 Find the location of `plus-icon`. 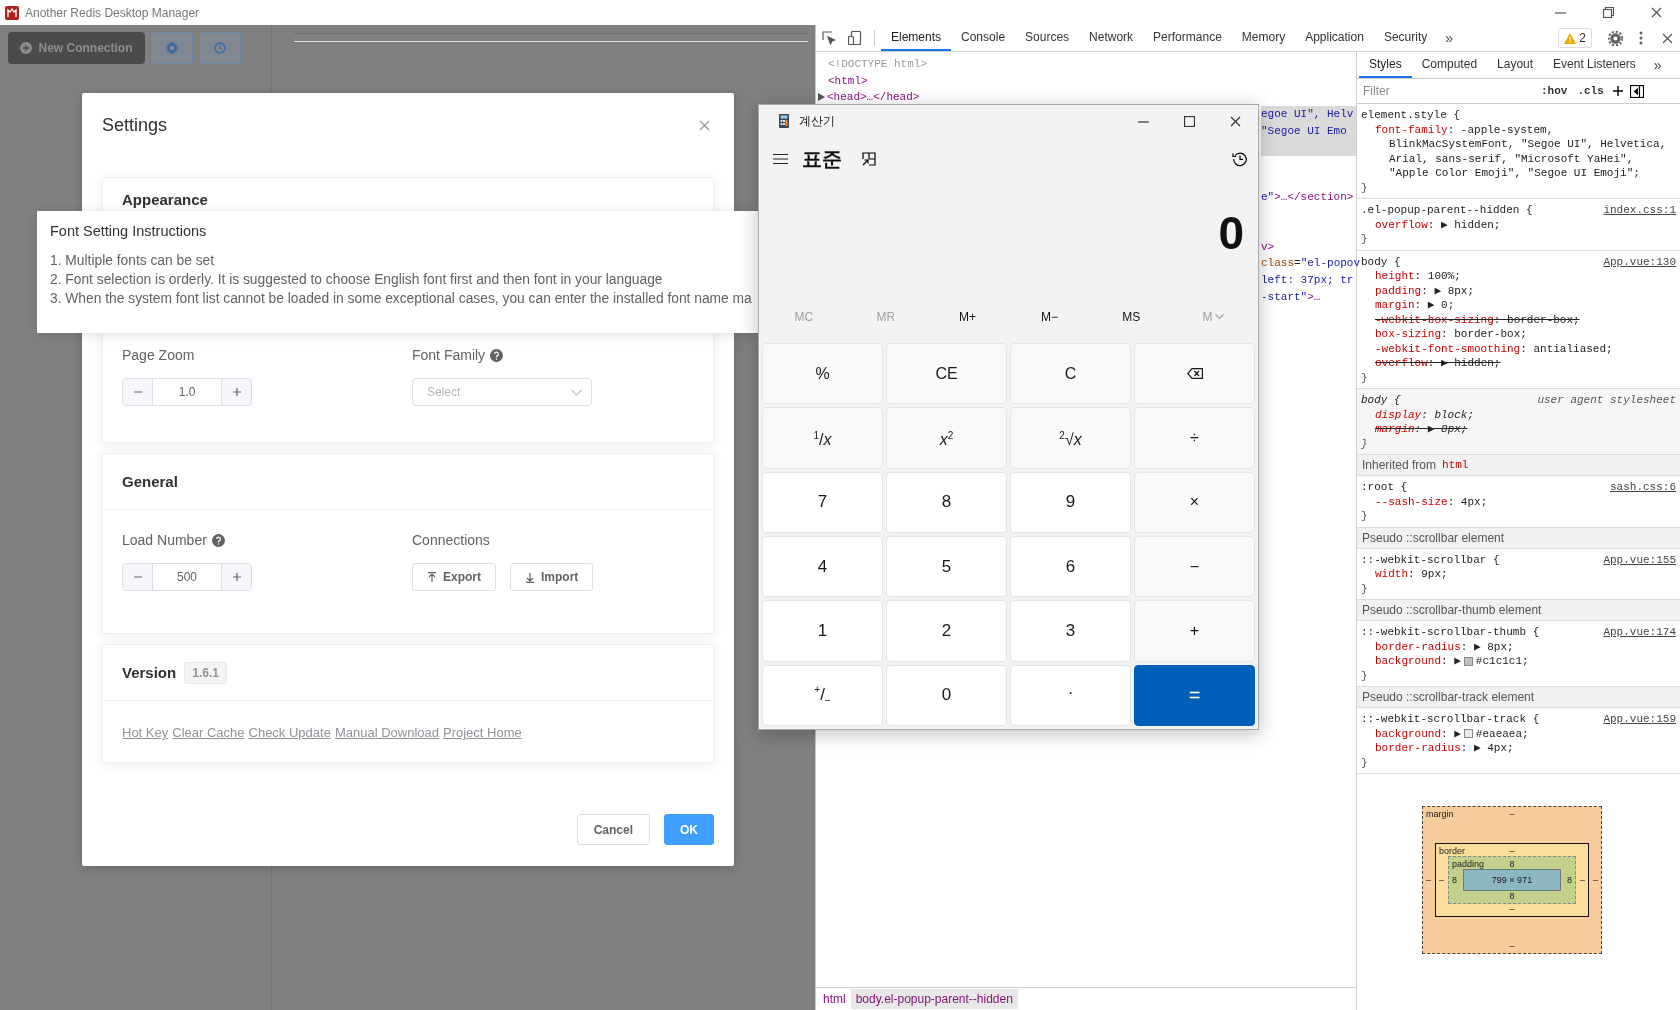

plus-icon is located at coordinates (236, 577).